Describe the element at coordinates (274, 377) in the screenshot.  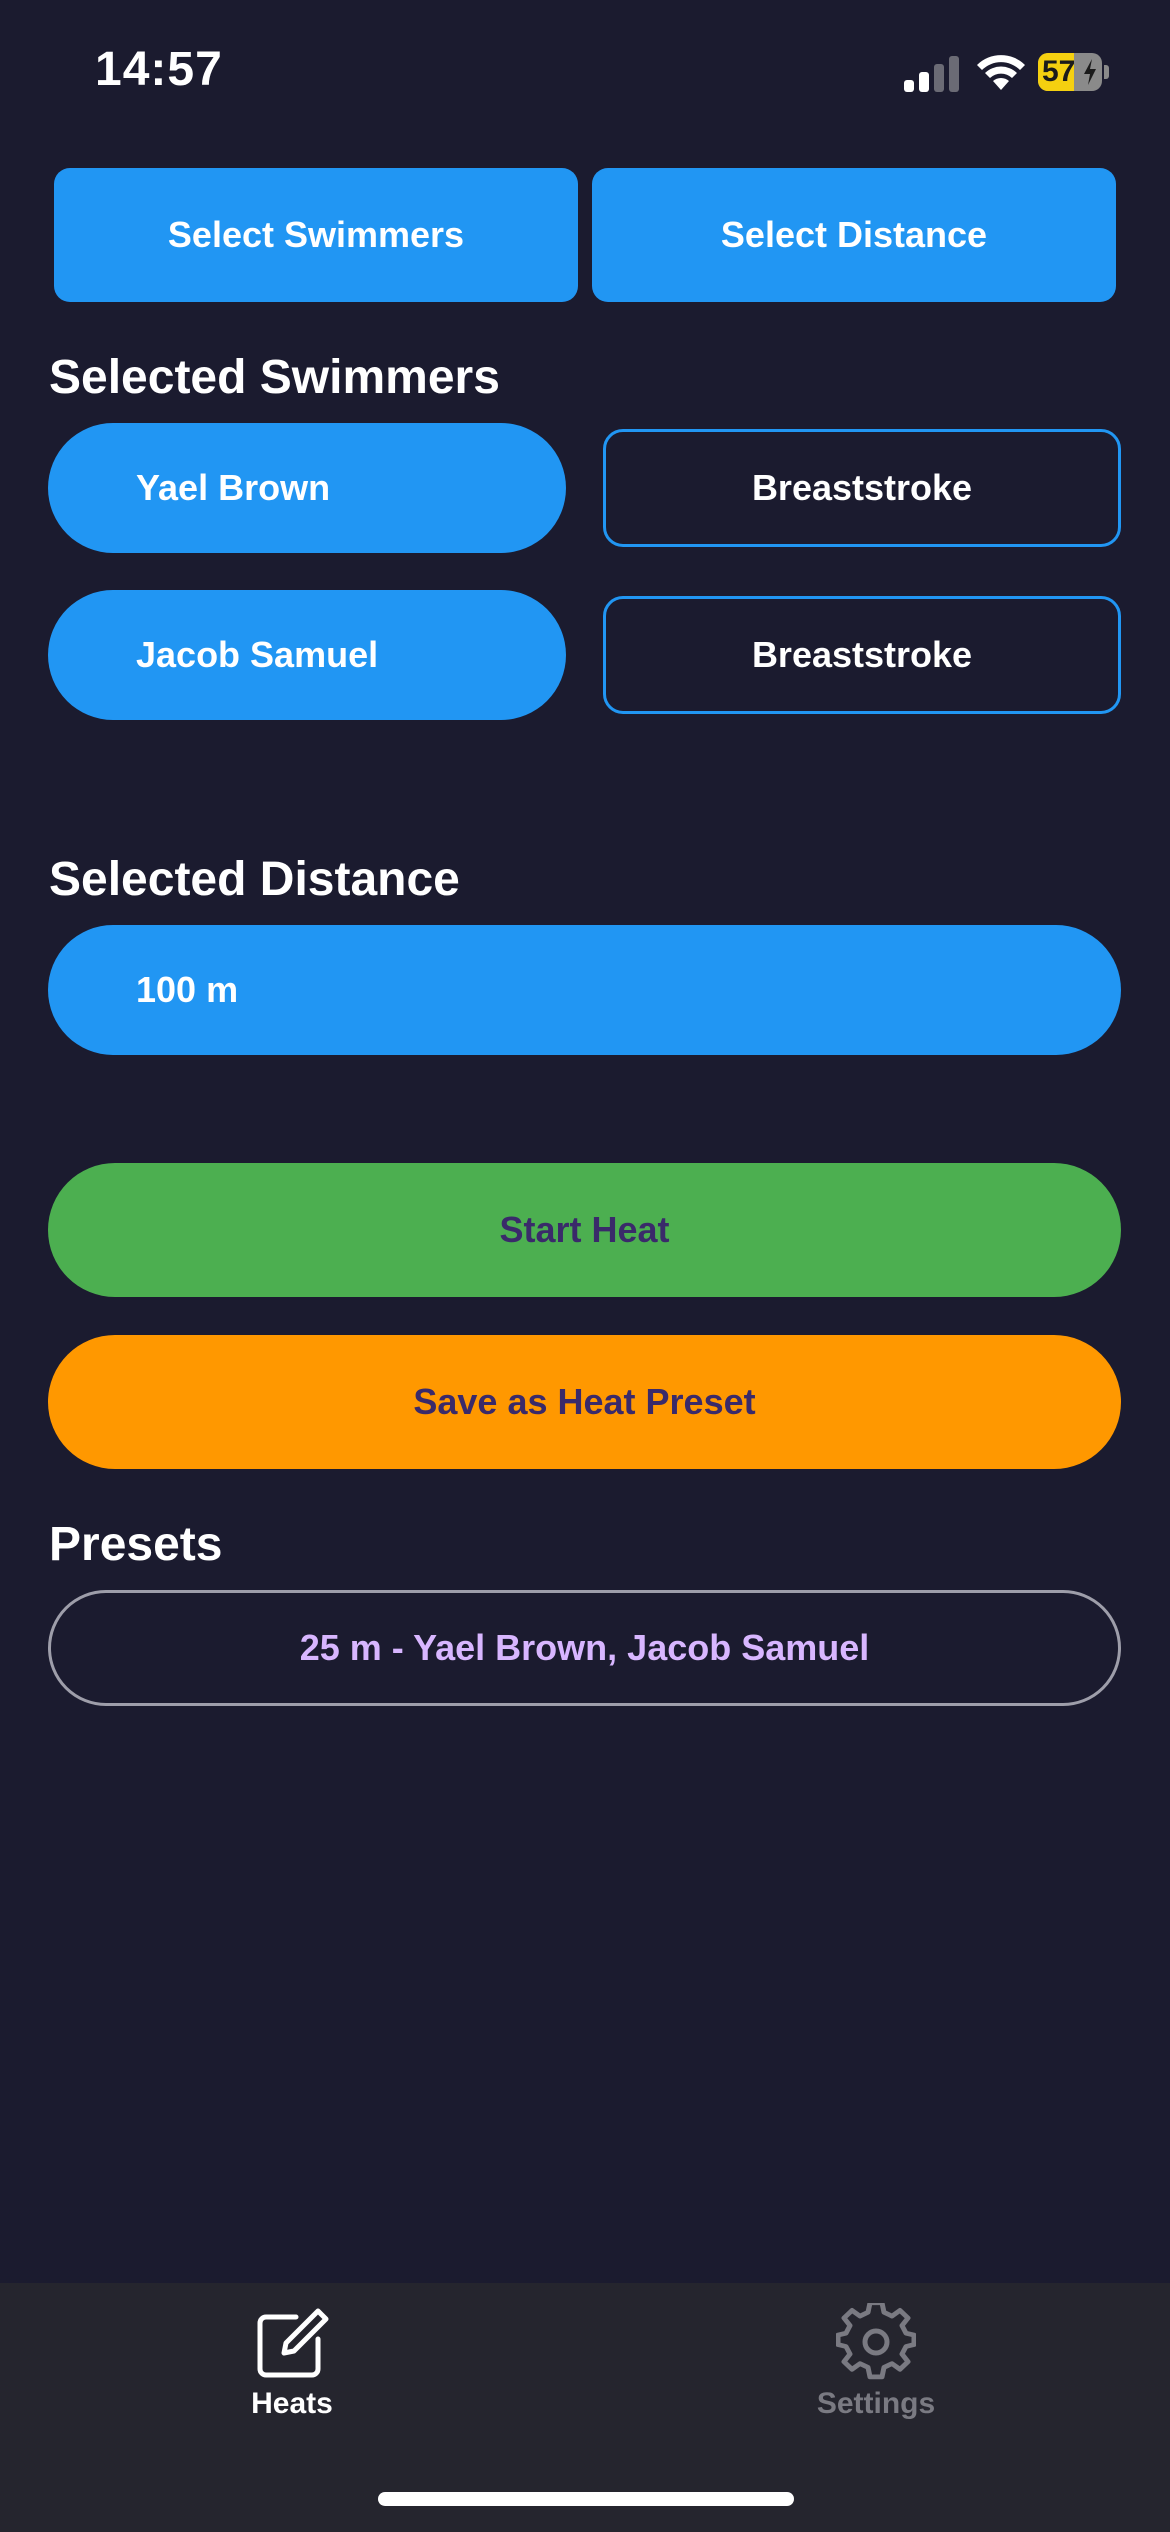
I see `selected-swimmers-heading: Selected Swimmers` at that location.